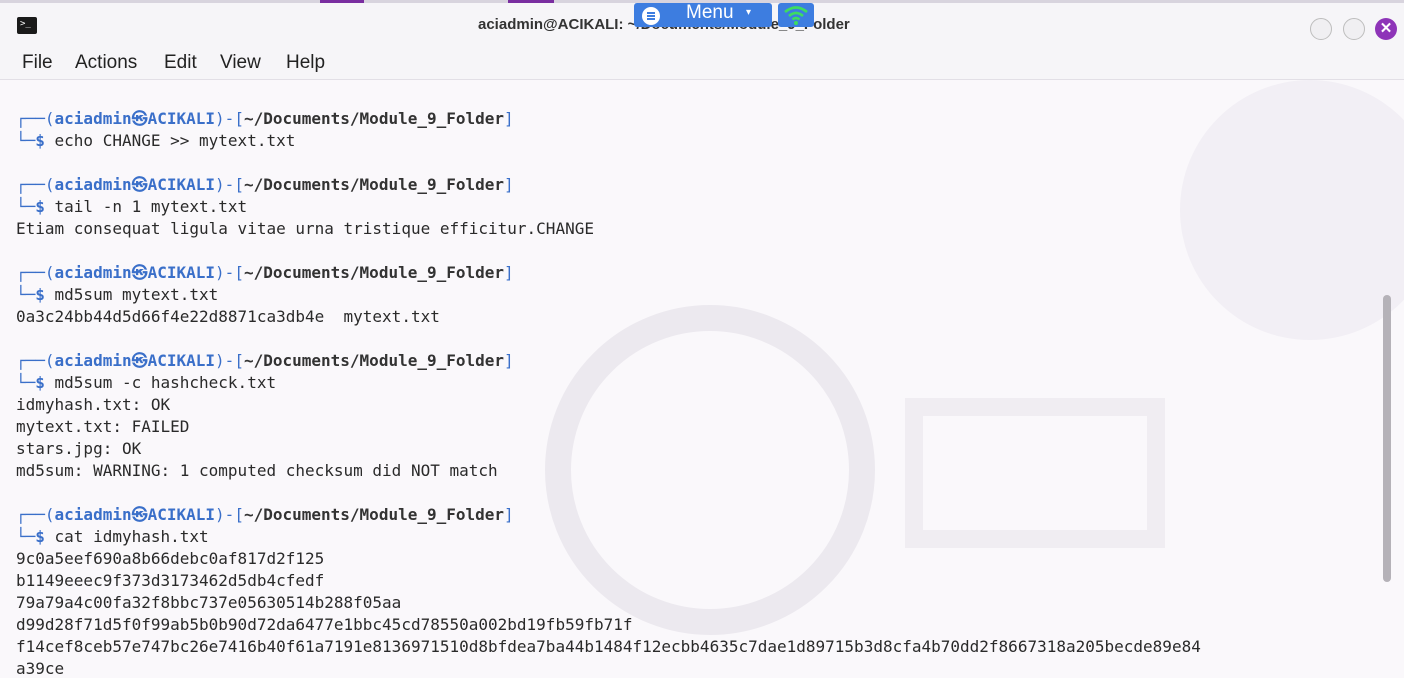  Describe the element at coordinates (103, 426) in the screenshot. I see `output-line: mytext.txt: FAILED` at that location.